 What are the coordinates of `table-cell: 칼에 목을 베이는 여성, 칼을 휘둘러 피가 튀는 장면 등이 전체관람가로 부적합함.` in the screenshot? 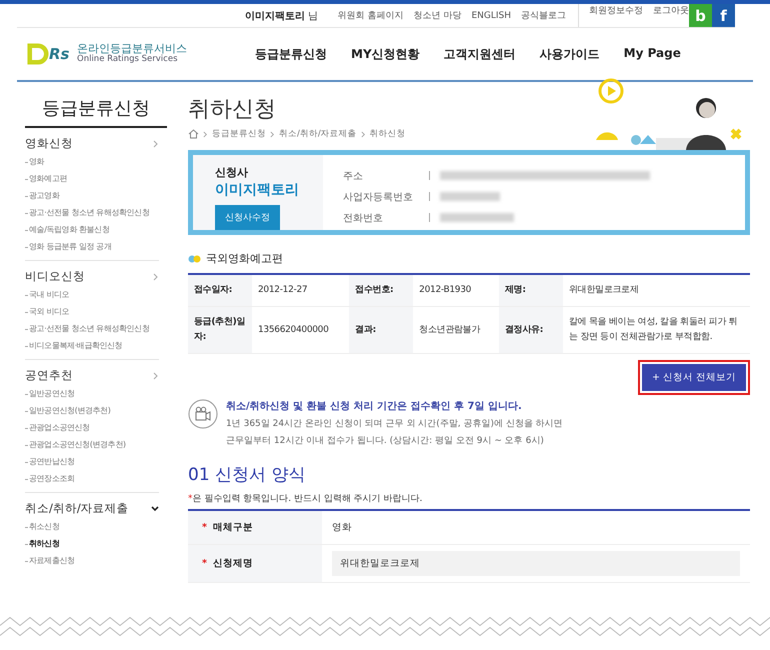 It's located at (656, 330).